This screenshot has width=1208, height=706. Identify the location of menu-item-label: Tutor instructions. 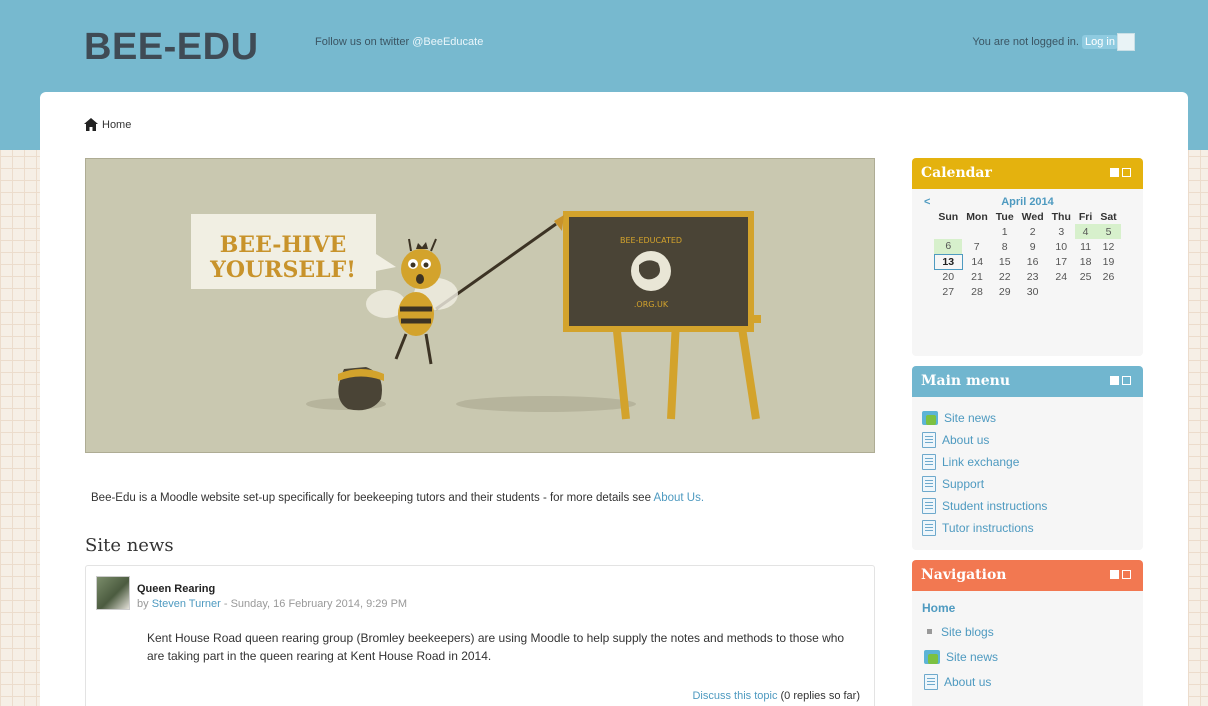
(988, 528).